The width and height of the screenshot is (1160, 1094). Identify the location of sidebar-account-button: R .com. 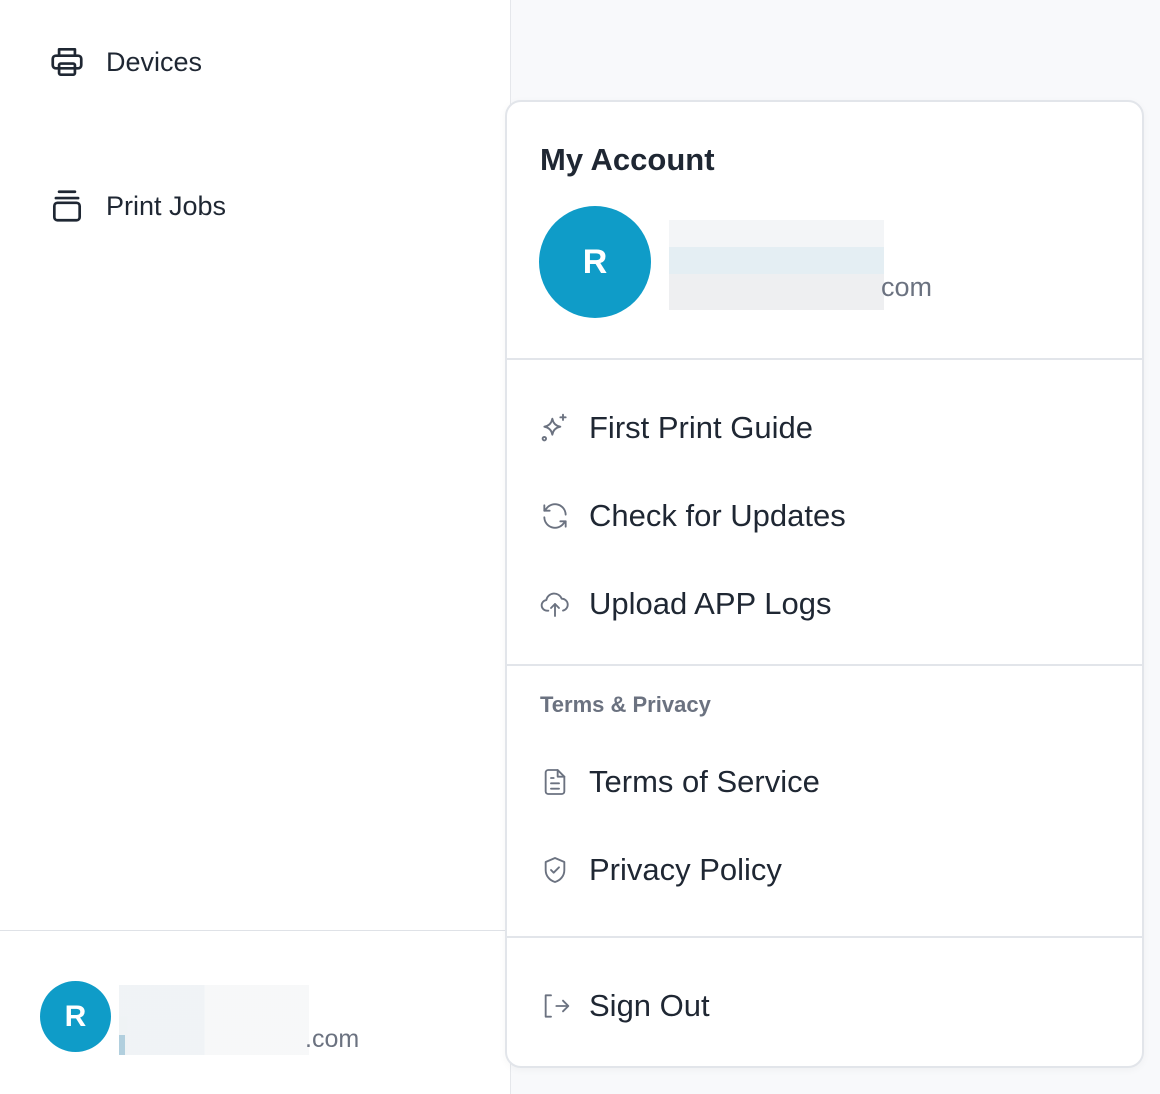
(255, 1012).